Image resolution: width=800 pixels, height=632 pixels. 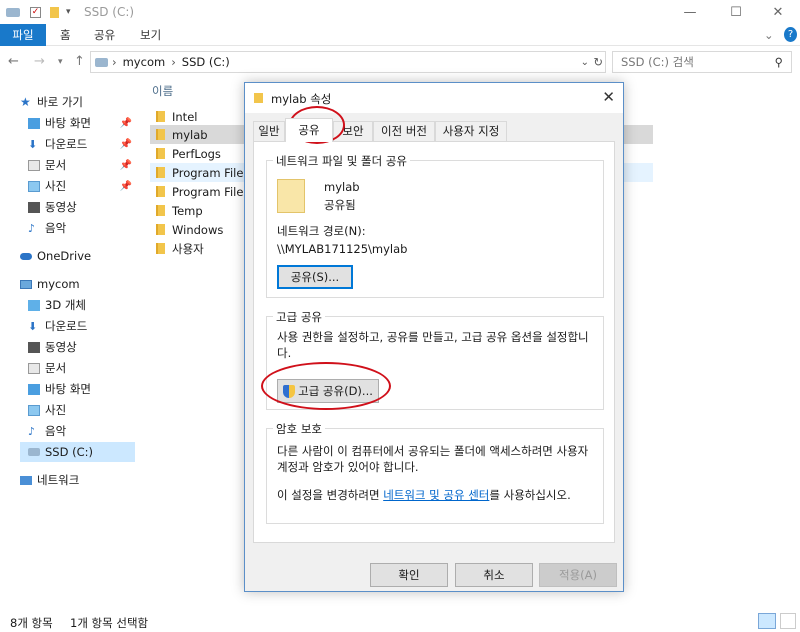 I want to click on advanced-sharing-description: 사용 권한을 설정하고, 공유를 만들고, 고급 공유 옵션을 설정합니다., so click(x=433, y=345).